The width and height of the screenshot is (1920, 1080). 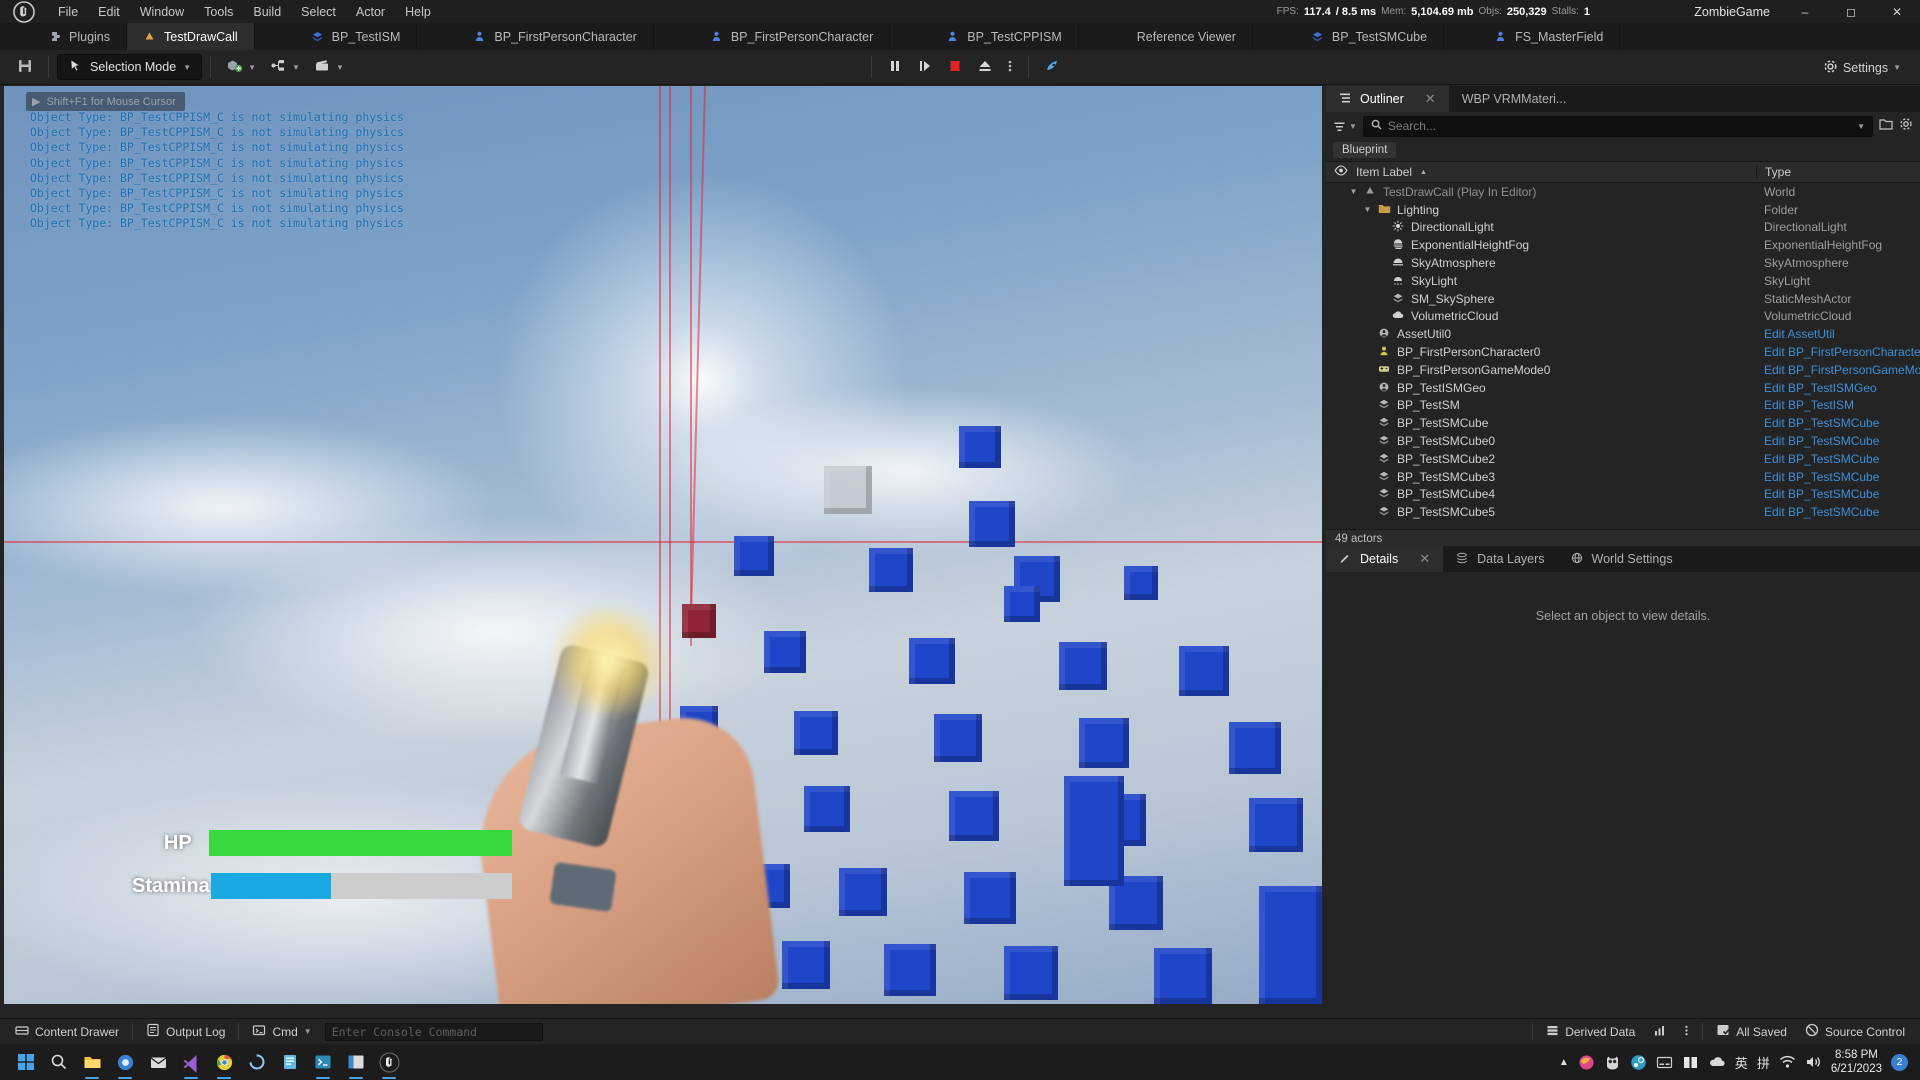 I want to click on mail, so click(x=158, y=1062).